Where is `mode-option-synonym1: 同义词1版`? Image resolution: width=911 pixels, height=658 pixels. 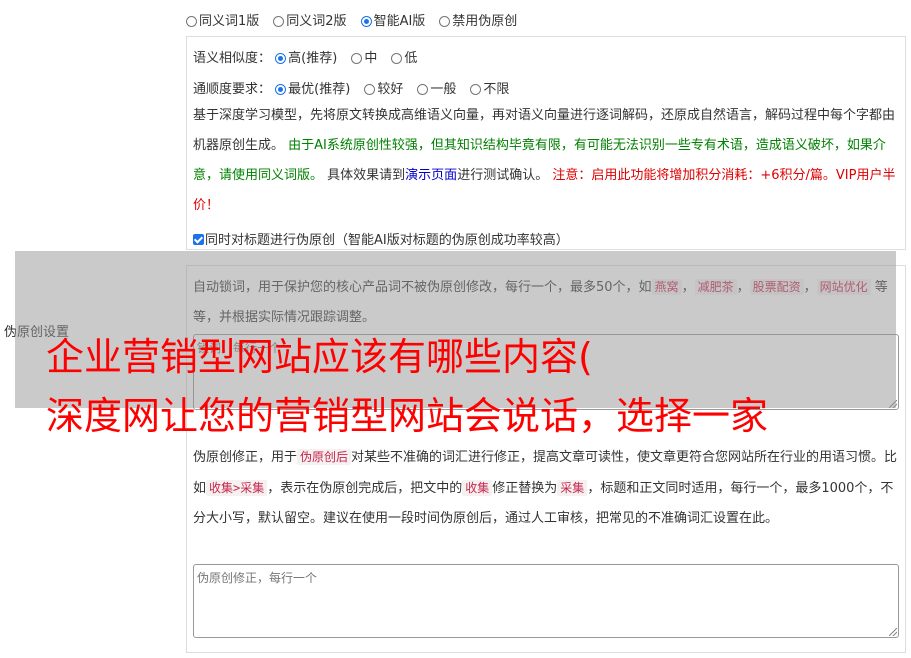
mode-option-synonym1: 同义词1版 is located at coordinates (222, 21).